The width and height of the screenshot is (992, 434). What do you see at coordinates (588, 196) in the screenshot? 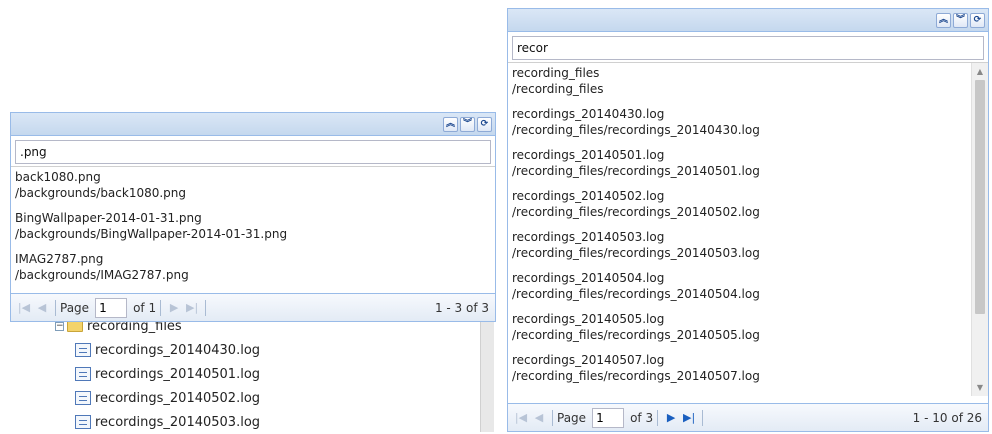
I see `result-name: recordings_20140502.log` at bounding box center [588, 196].